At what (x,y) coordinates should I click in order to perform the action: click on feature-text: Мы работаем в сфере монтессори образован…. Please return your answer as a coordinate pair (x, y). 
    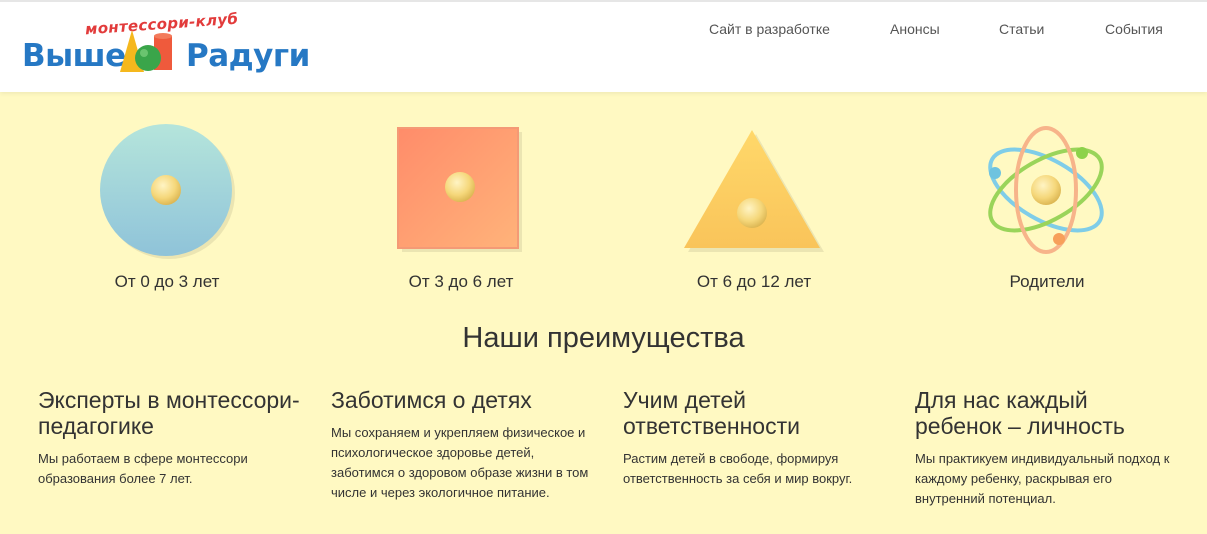
    Looking at the image, I should click on (143, 468).